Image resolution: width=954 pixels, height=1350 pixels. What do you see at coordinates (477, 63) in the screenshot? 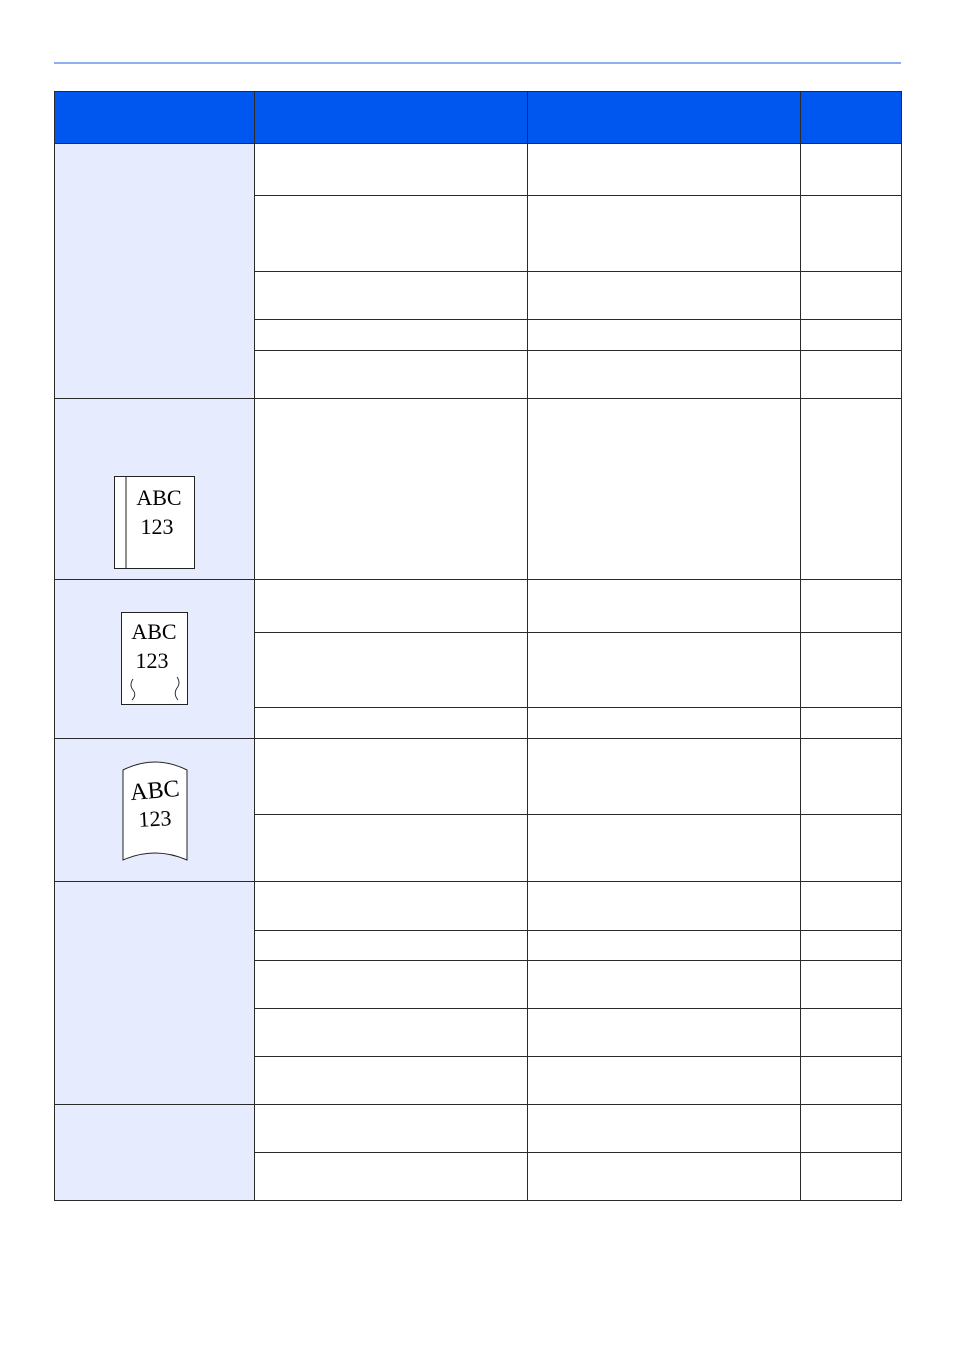
I see `header-rule` at bounding box center [477, 63].